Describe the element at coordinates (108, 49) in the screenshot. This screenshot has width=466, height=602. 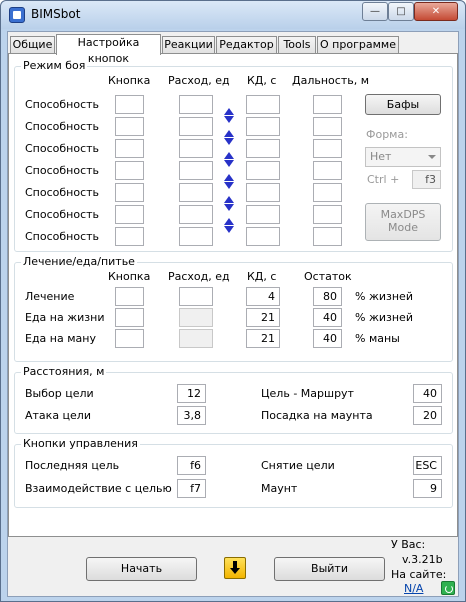
I see `tab-button-settings: Настройка кнопок` at that location.